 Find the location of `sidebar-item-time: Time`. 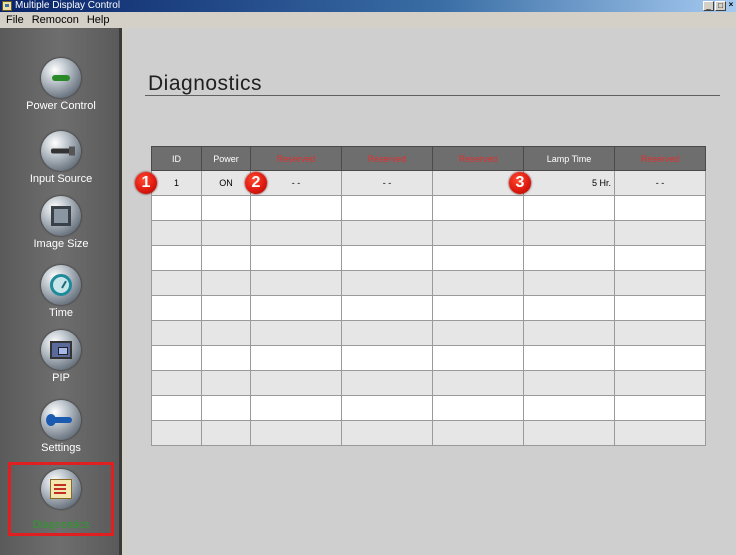

sidebar-item-time: Time is located at coordinates (61, 292).